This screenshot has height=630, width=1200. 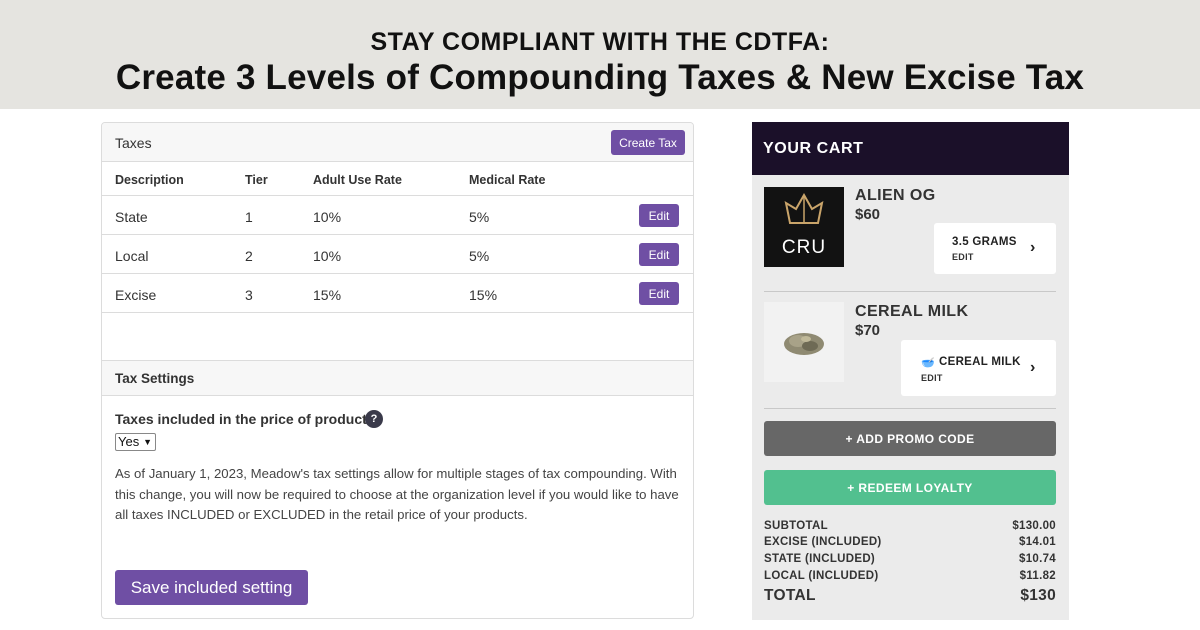 I want to click on help-icon: ?, so click(x=374, y=419).